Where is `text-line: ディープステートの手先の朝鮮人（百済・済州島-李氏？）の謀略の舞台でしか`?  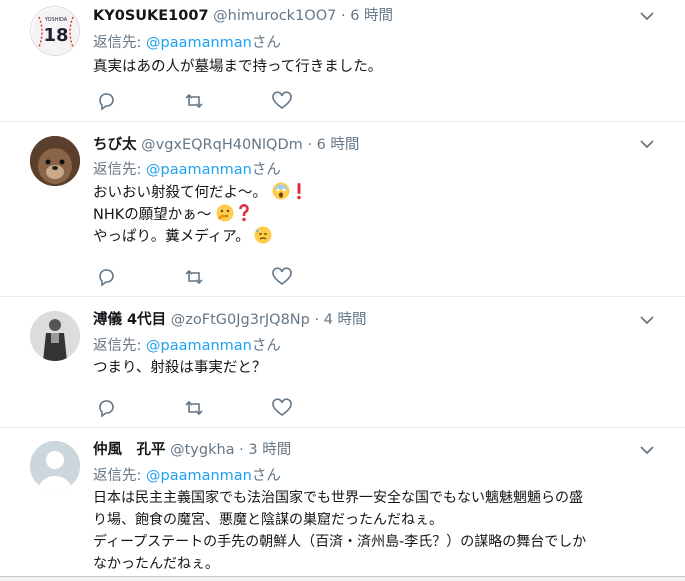 text-line: ディープステートの手先の朝鮮人（百済・済州島-李氏？）の謀略の舞台でしか is located at coordinates (340, 542).